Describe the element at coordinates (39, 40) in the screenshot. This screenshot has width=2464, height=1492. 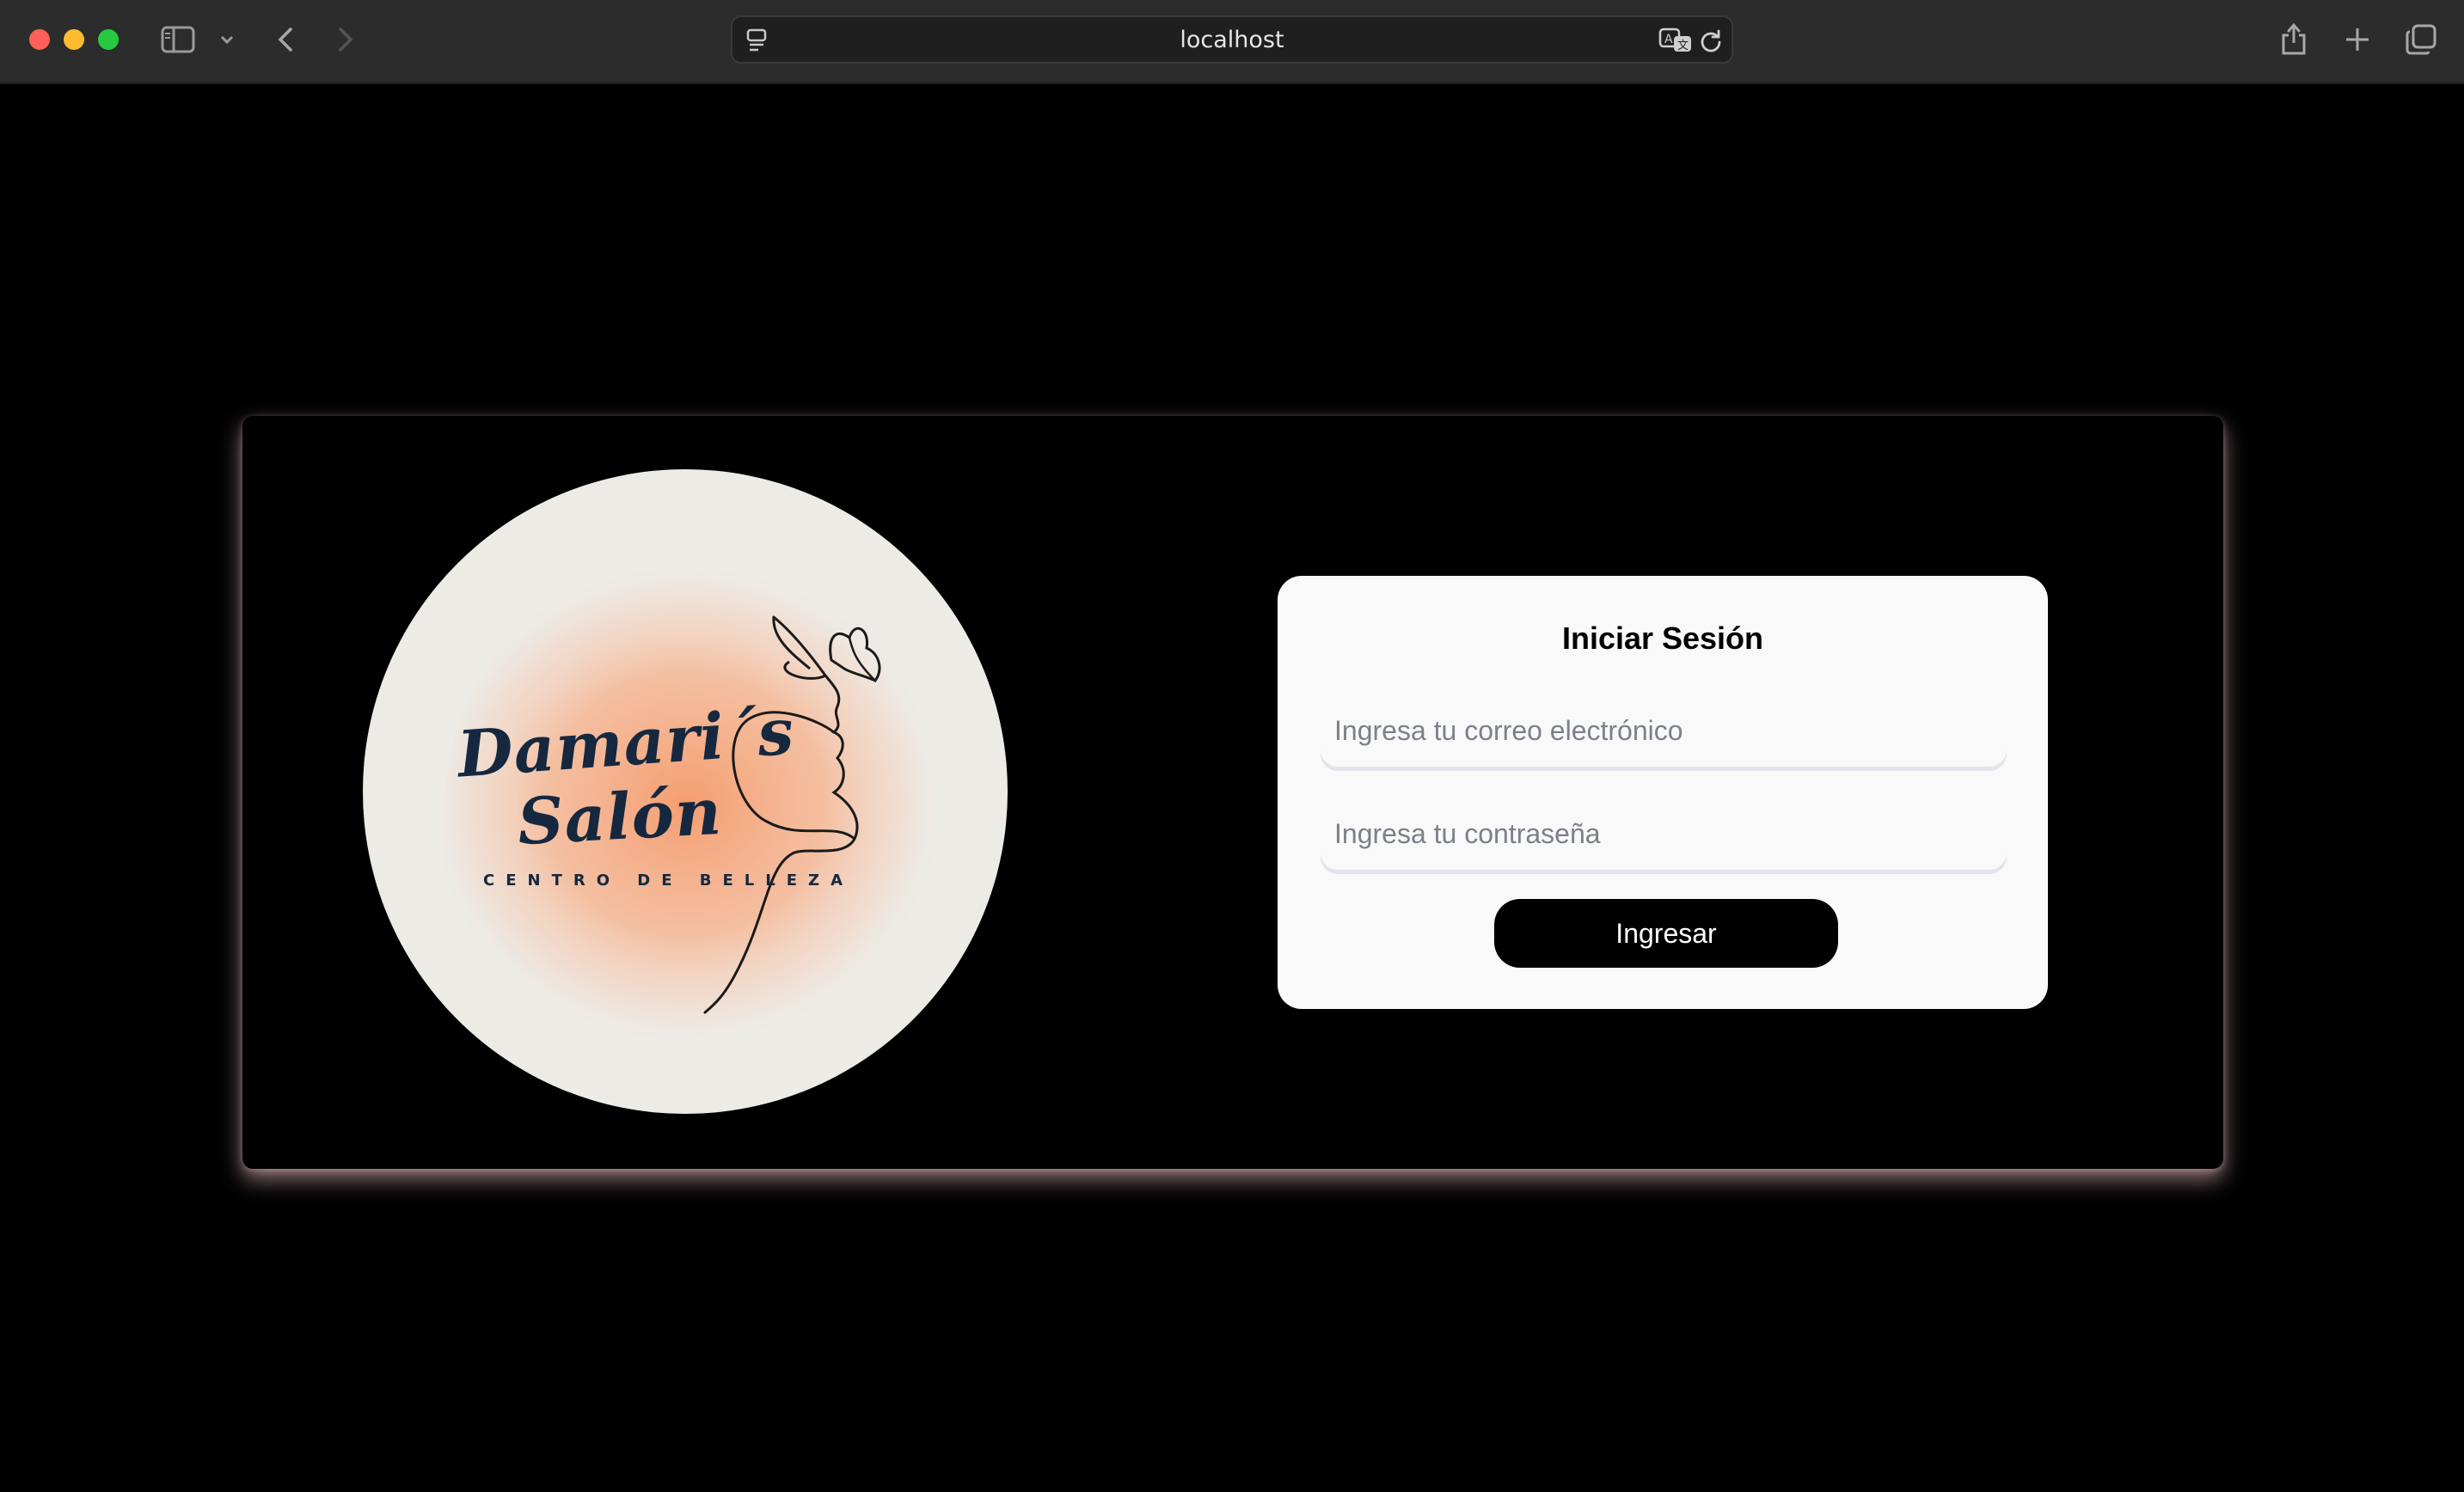
I see `close-window-button` at that location.